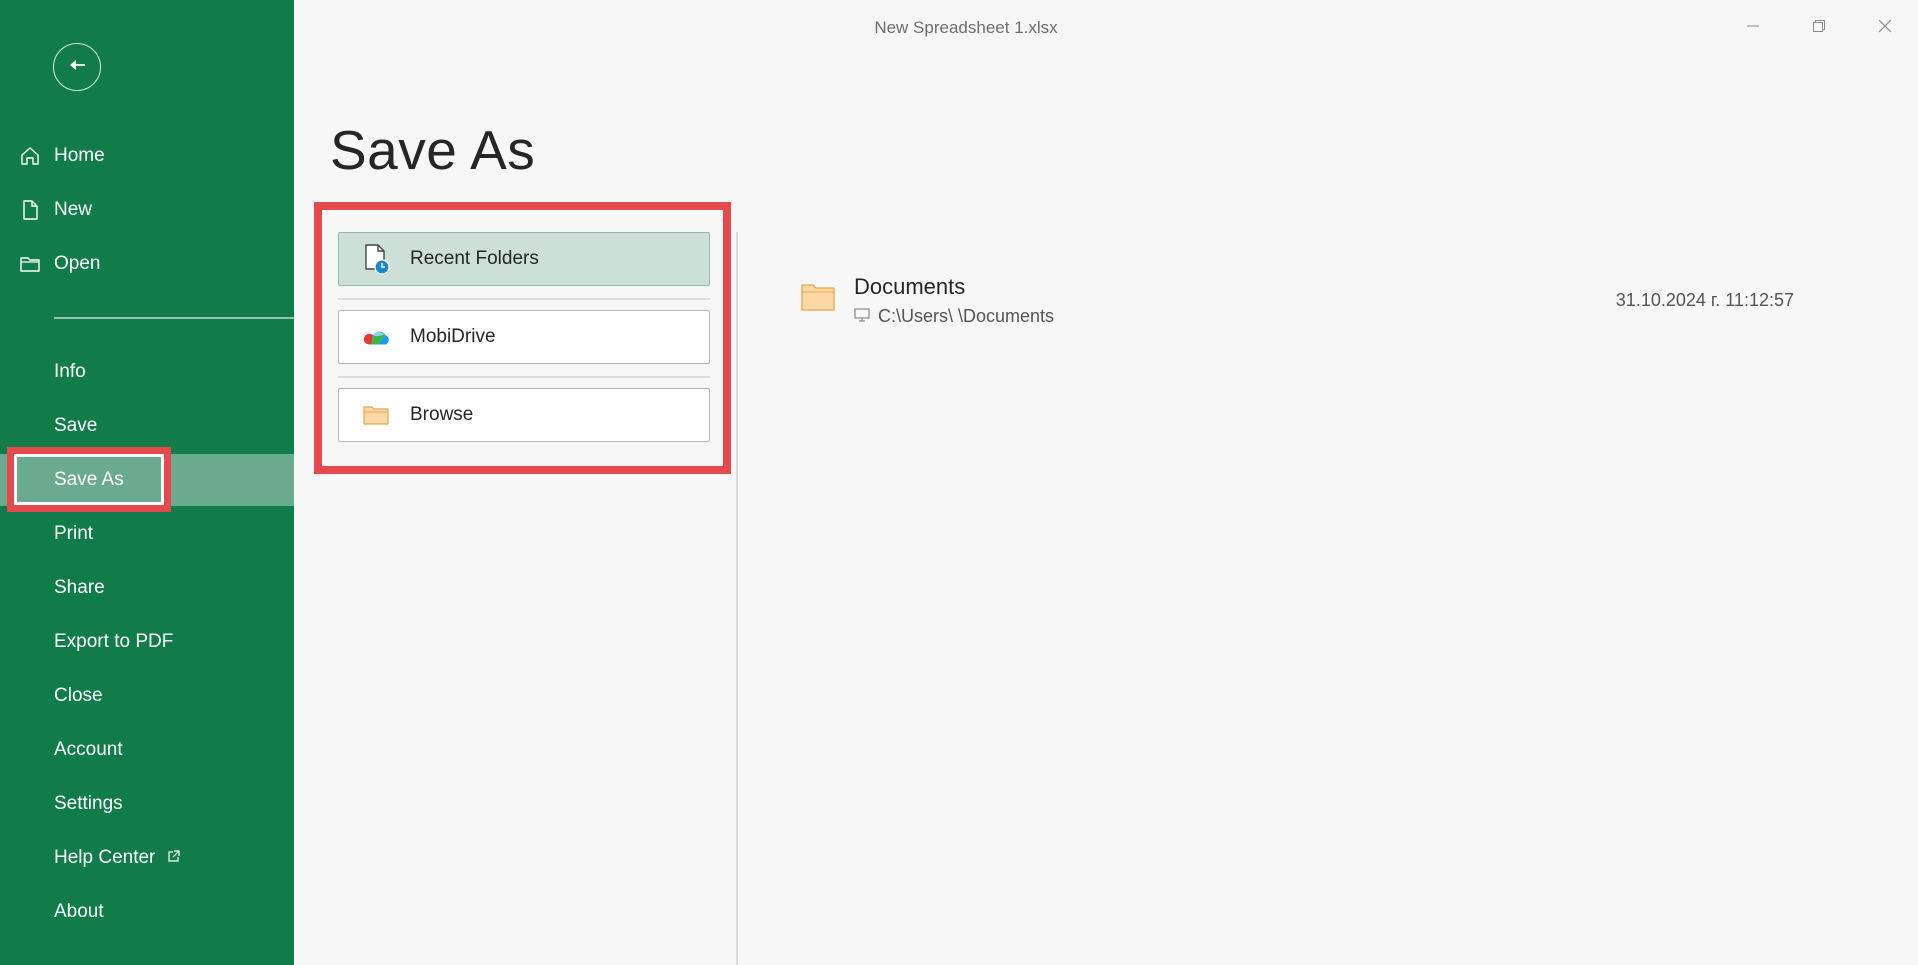 The width and height of the screenshot is (1918, 965). Describe the element at coordinates (70, 371) in the screenshot. I see `sidebar-item-label: Info` at that location.